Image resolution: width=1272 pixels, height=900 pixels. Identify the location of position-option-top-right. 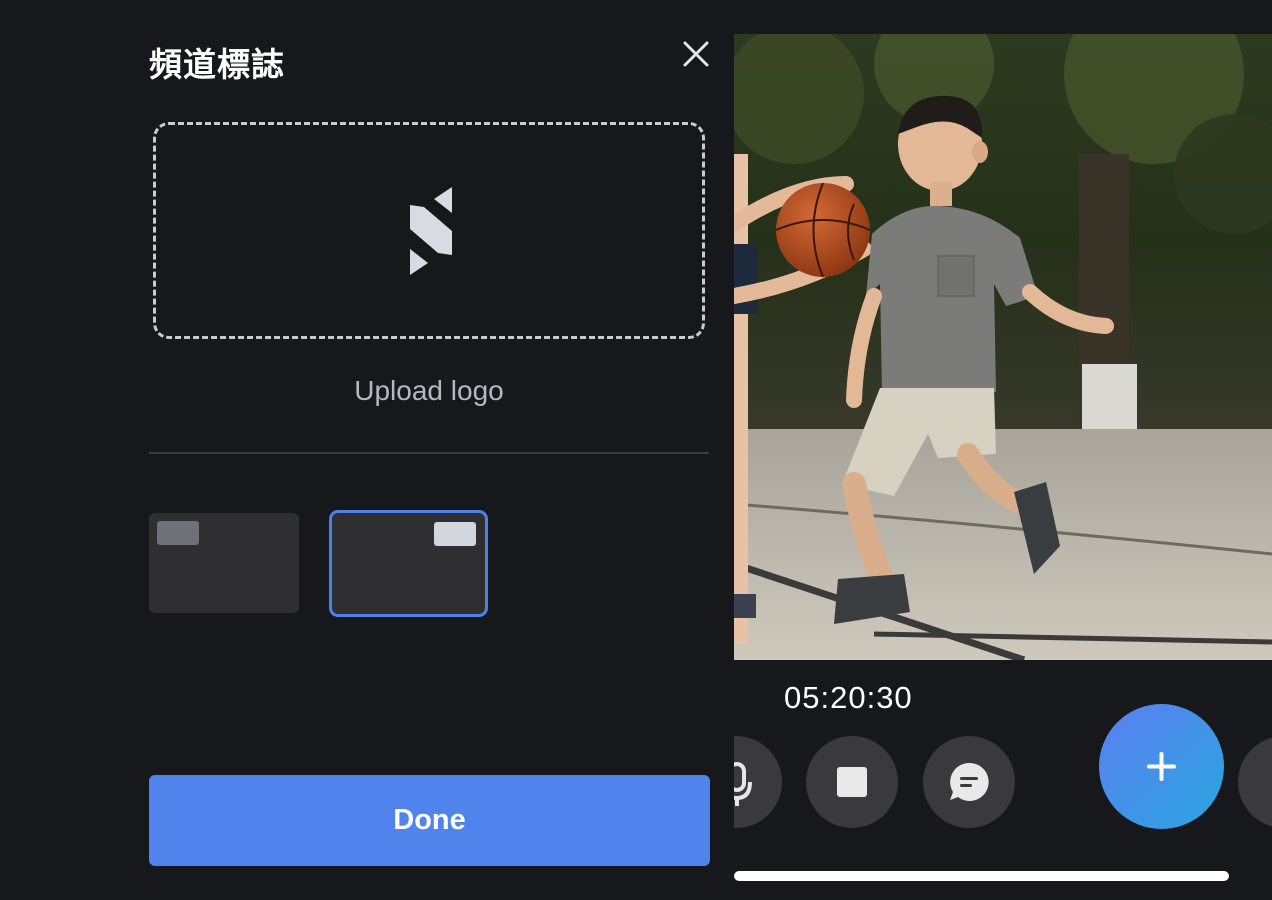
(408, 563).